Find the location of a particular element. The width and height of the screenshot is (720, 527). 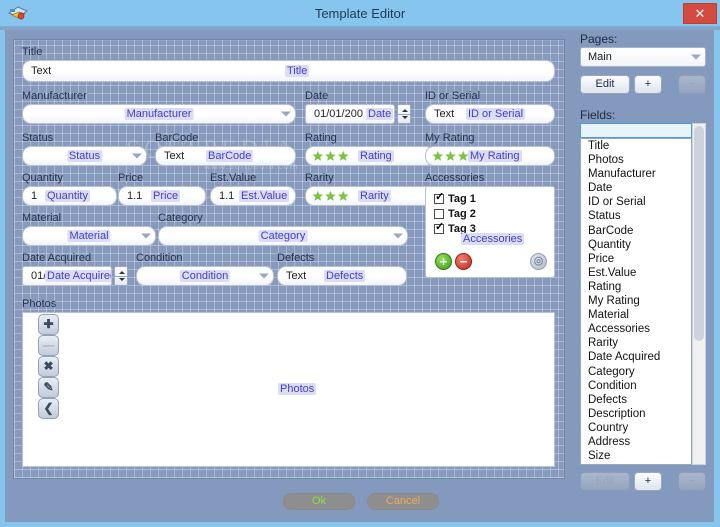

fields-list-item: Photos is located at coordinates (636, 160).